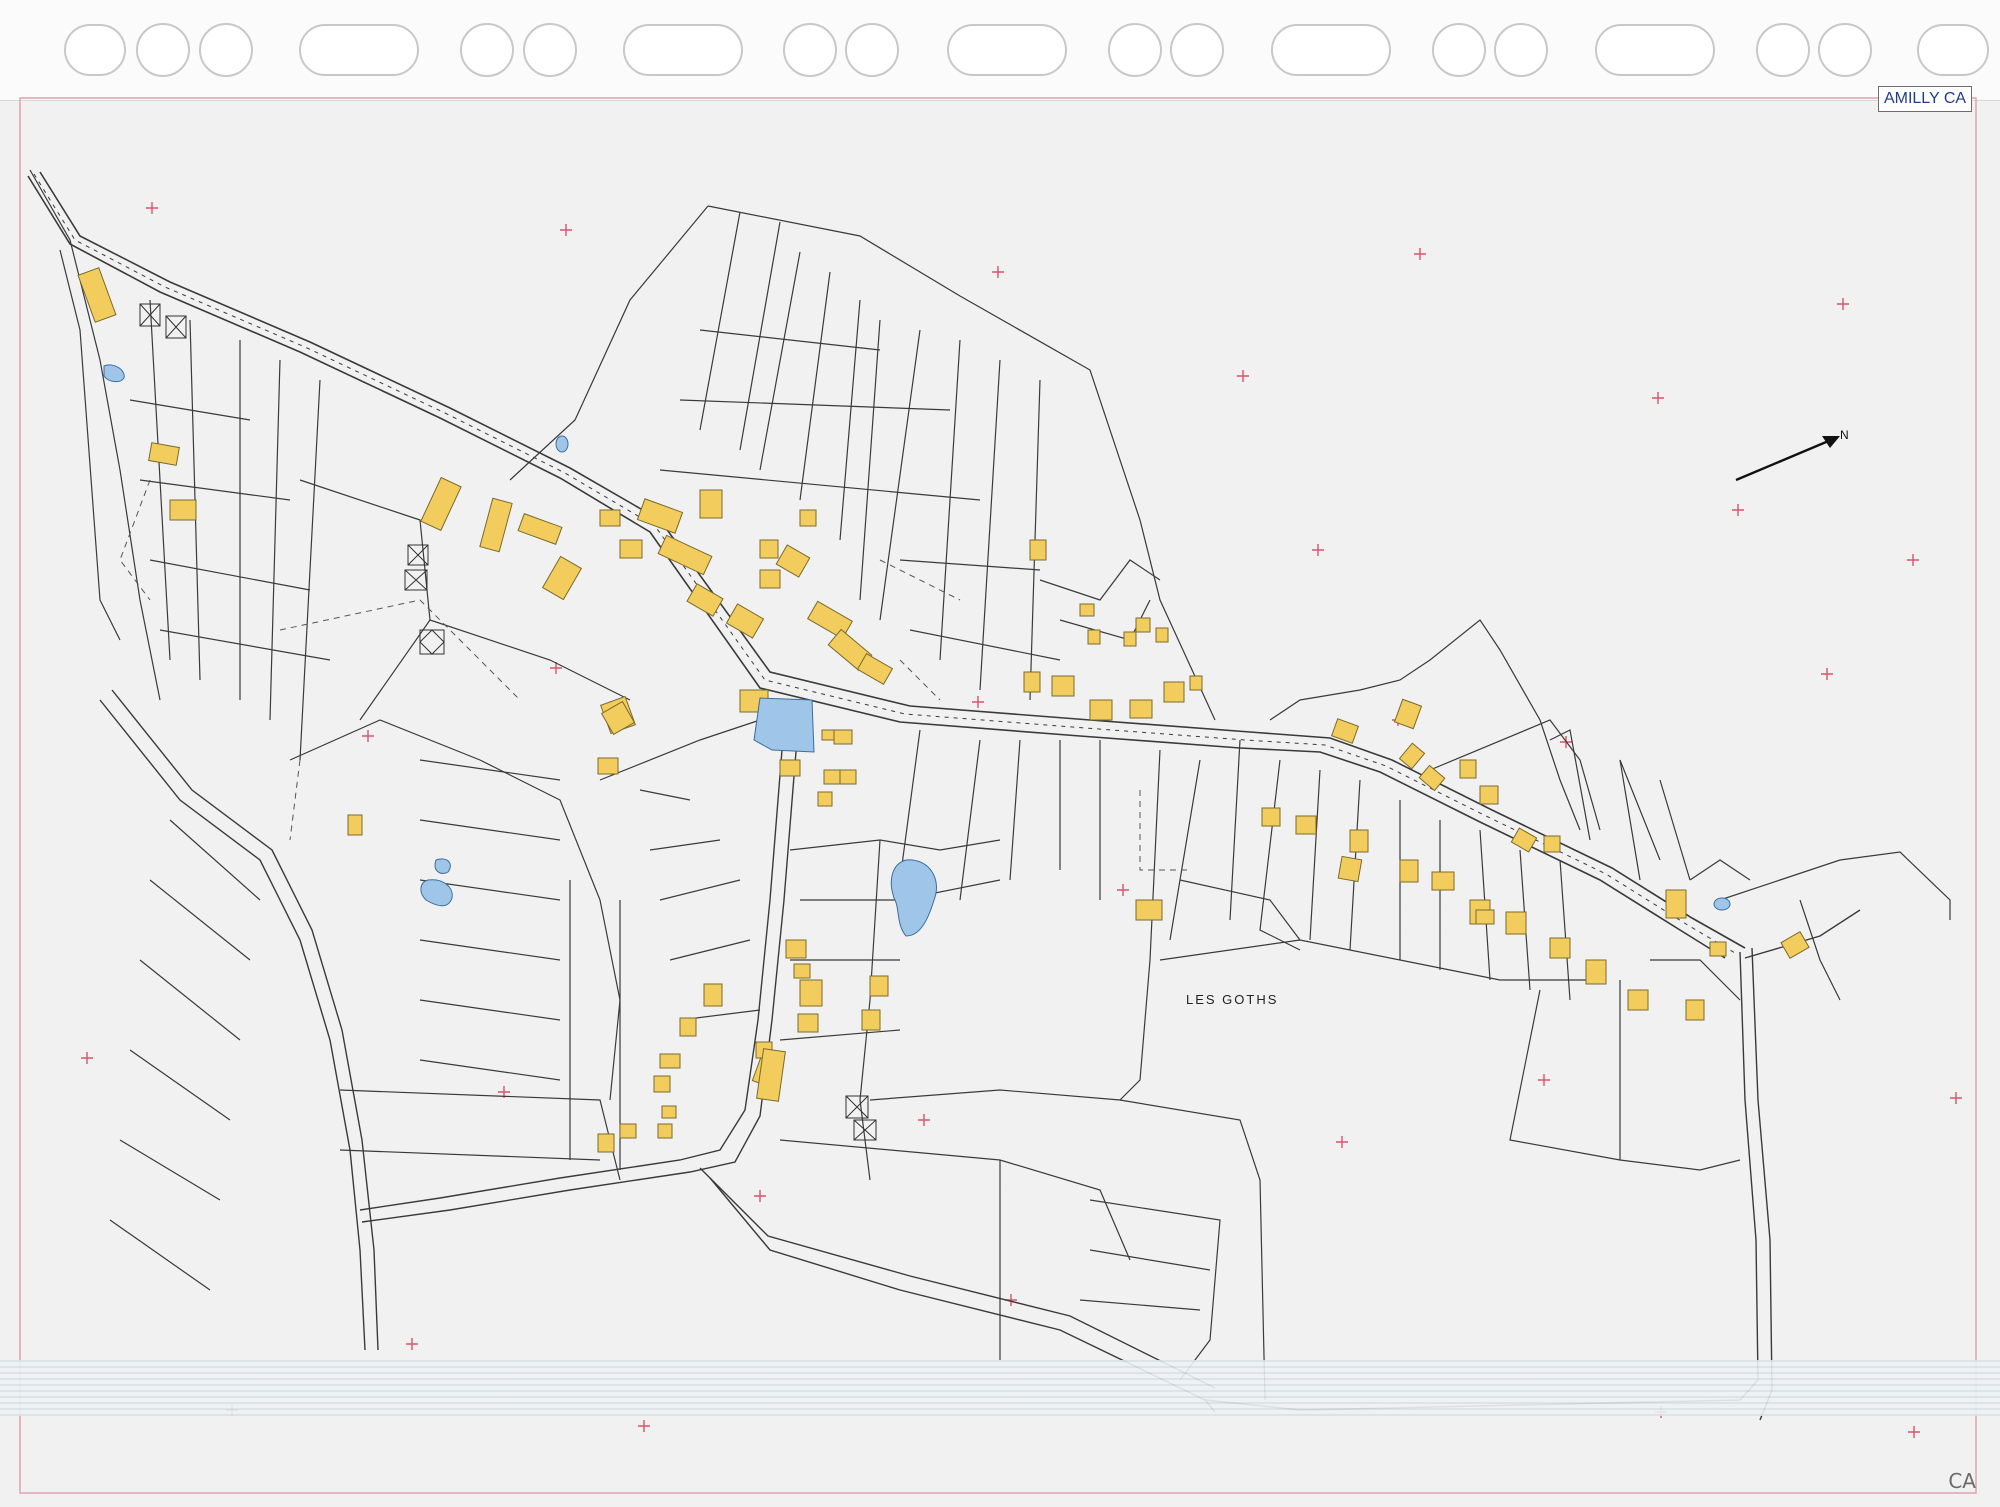 This screenshot has width=2000, height=1507. Describe the element at coordinates (1000, 1388) in the screenshot. I see `scan-band` at that location.